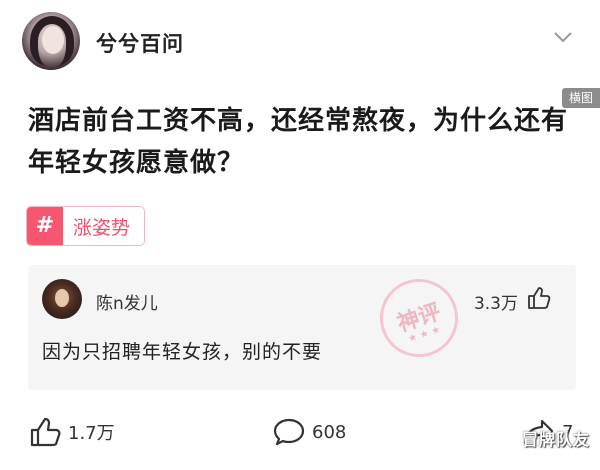  What do you see at coordinates (45, 226) in the screenshot?
I see `hashtag-icon: #` at bounding box center [45, 226].